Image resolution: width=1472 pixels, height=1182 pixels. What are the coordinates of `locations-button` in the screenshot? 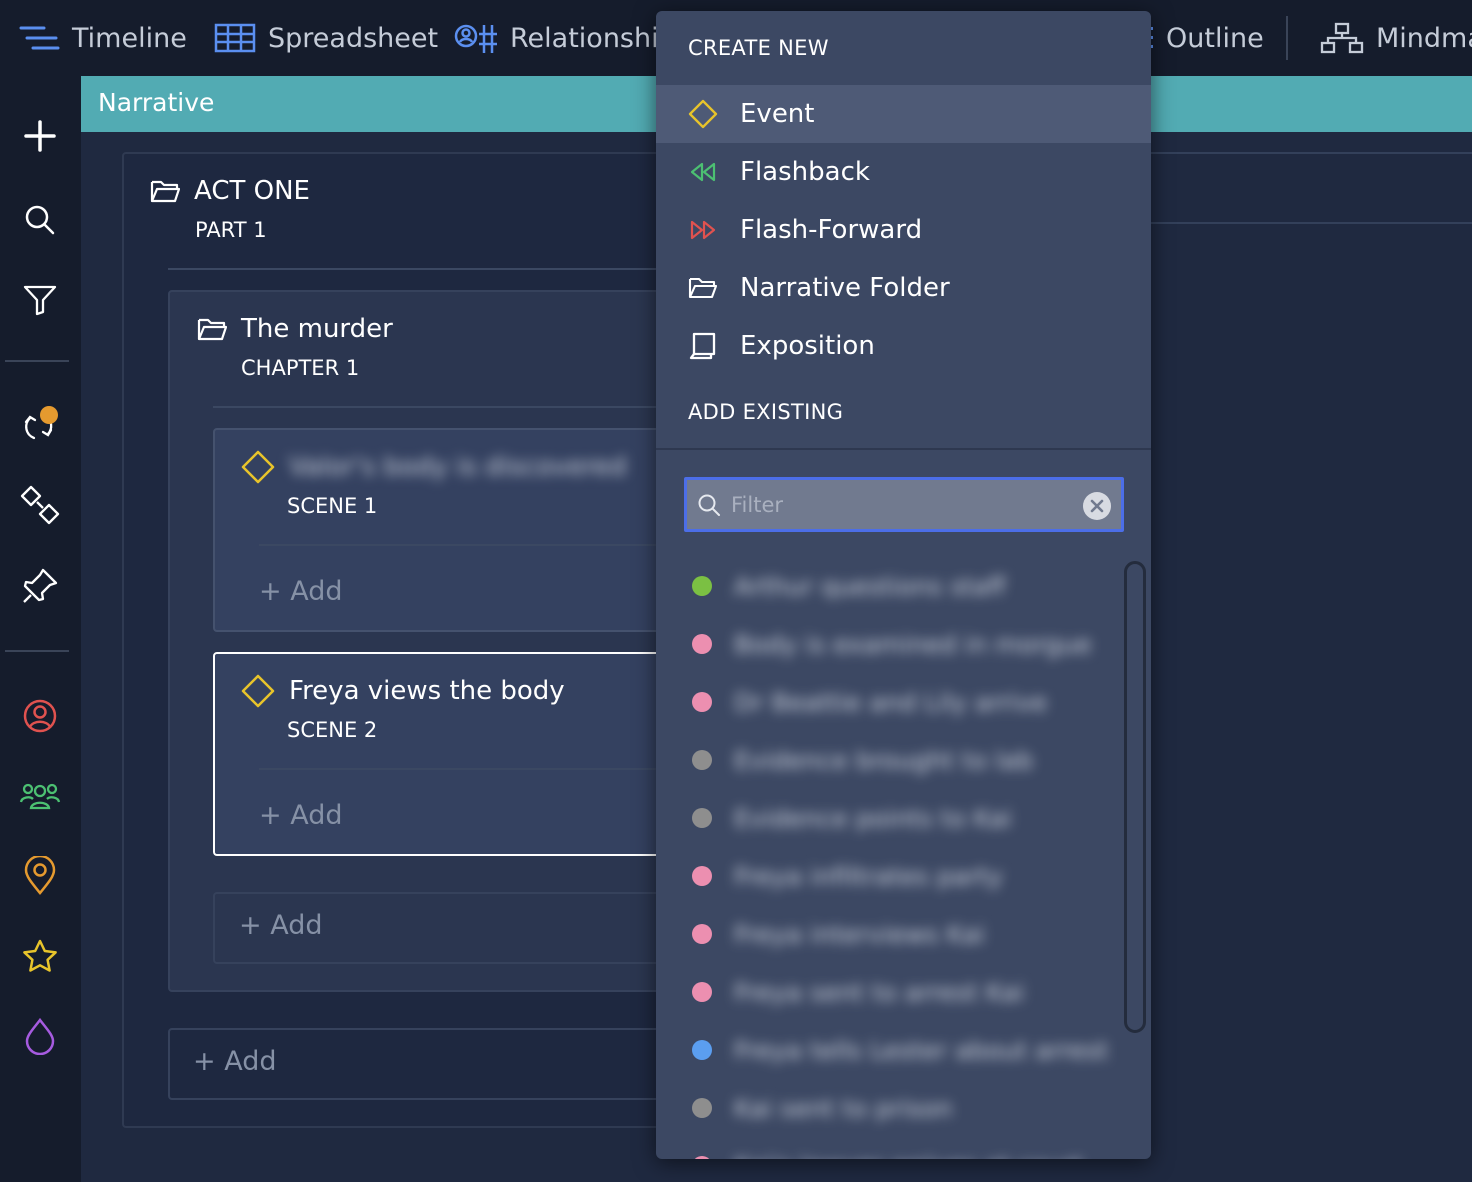 It's located at (40, 876).